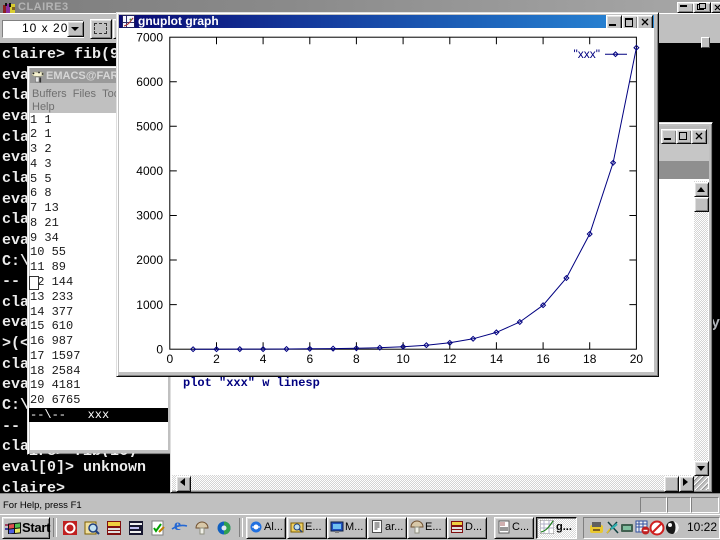  I want to click on svg-text: 18, so click(590, 359).